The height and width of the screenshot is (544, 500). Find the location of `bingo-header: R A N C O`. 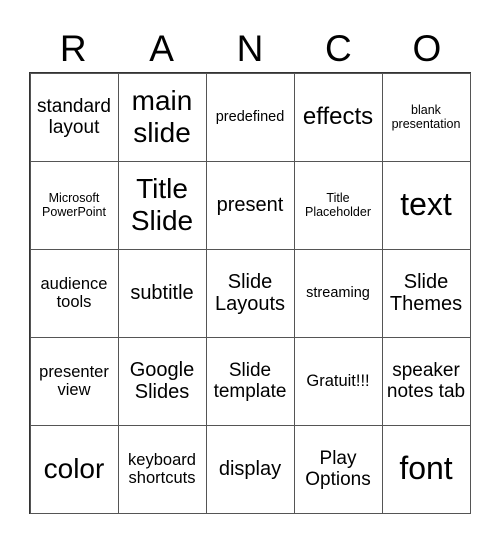

bingo-header: R A N C O is located at coordinates (250, 49).